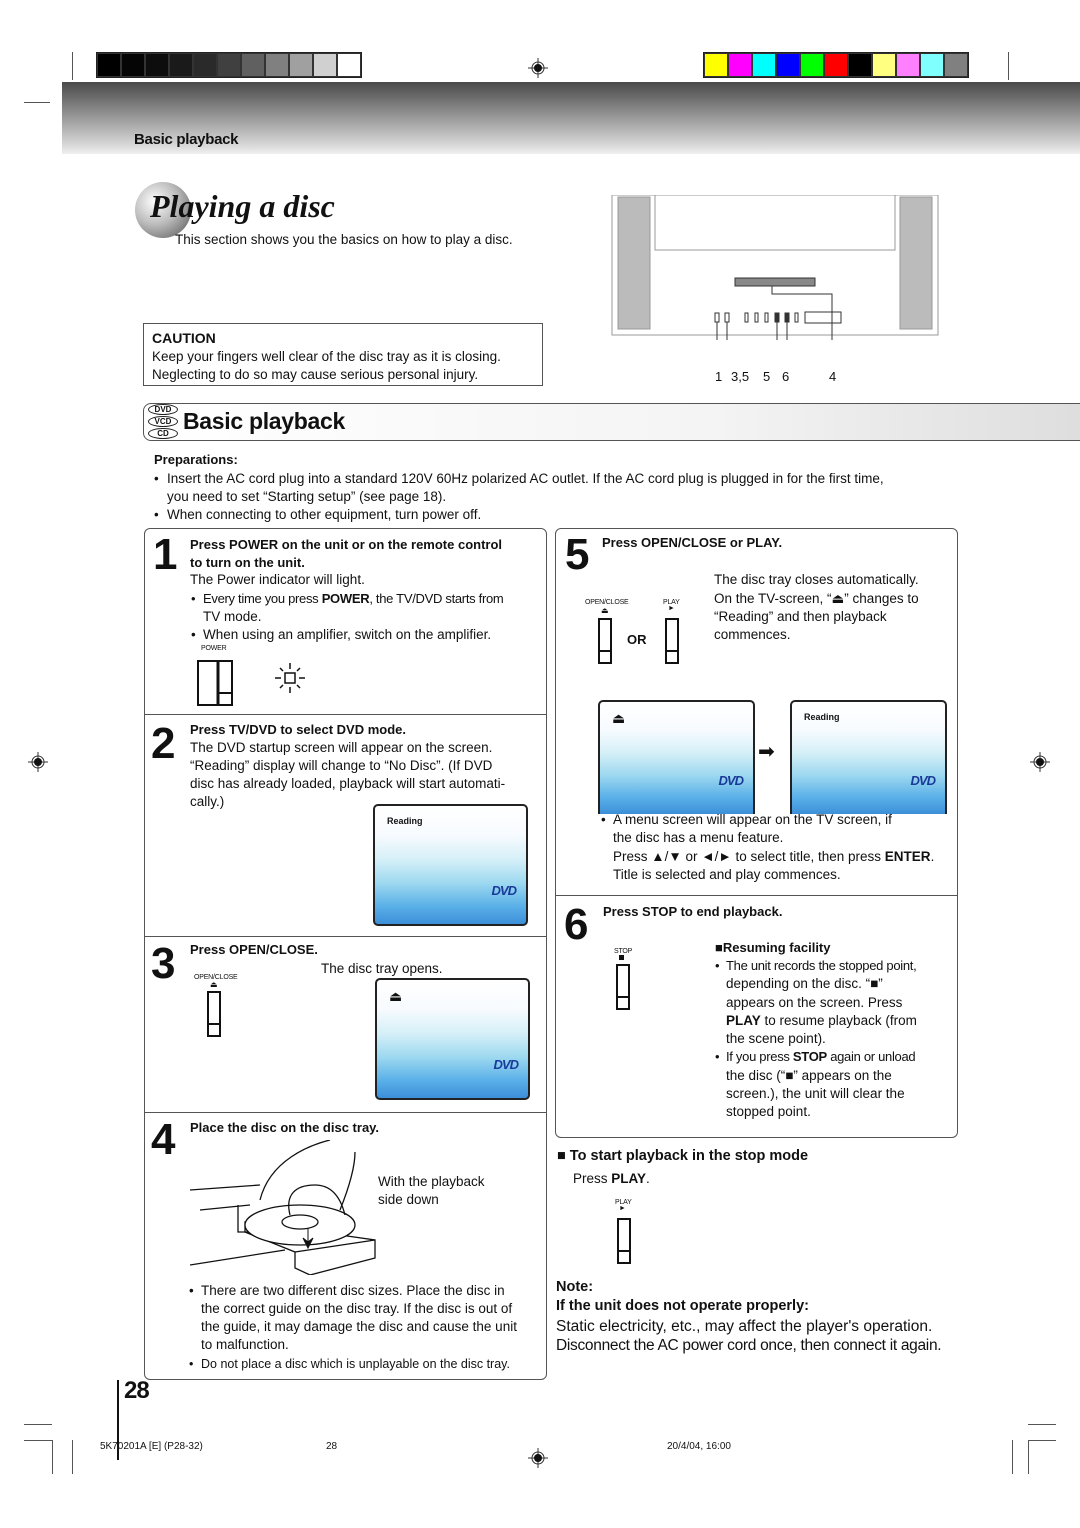  What do you see at coordinates (773, 947) in the screenshot?
I see `resume-heading: ■Resuming facility` at bounding box center [773, 947].